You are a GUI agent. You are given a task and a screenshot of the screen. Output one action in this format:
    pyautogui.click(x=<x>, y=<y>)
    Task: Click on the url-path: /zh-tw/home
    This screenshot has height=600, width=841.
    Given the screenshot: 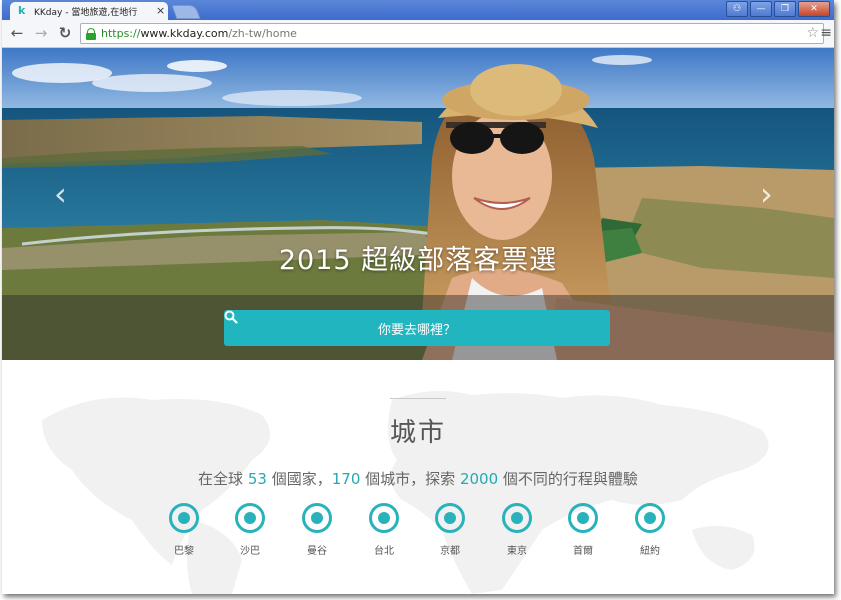 What is the action you would take?
    pyautogui.click(x=262, y=33)
    